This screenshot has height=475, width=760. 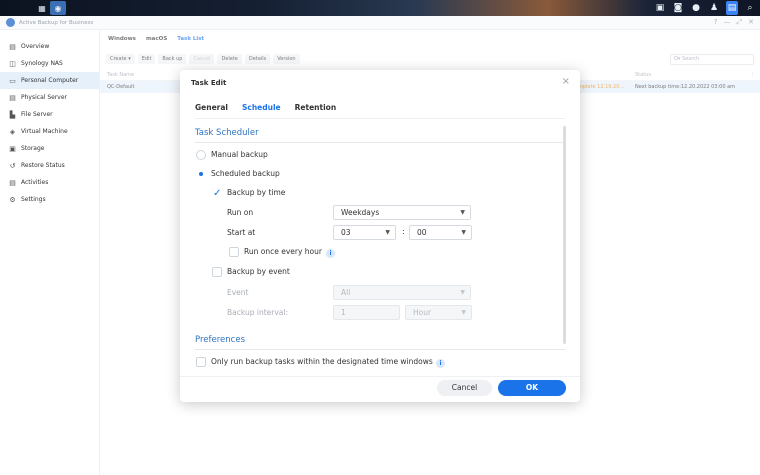 I want to click on sidebar-item-label: Restore Status, so click(x=43, y=165).